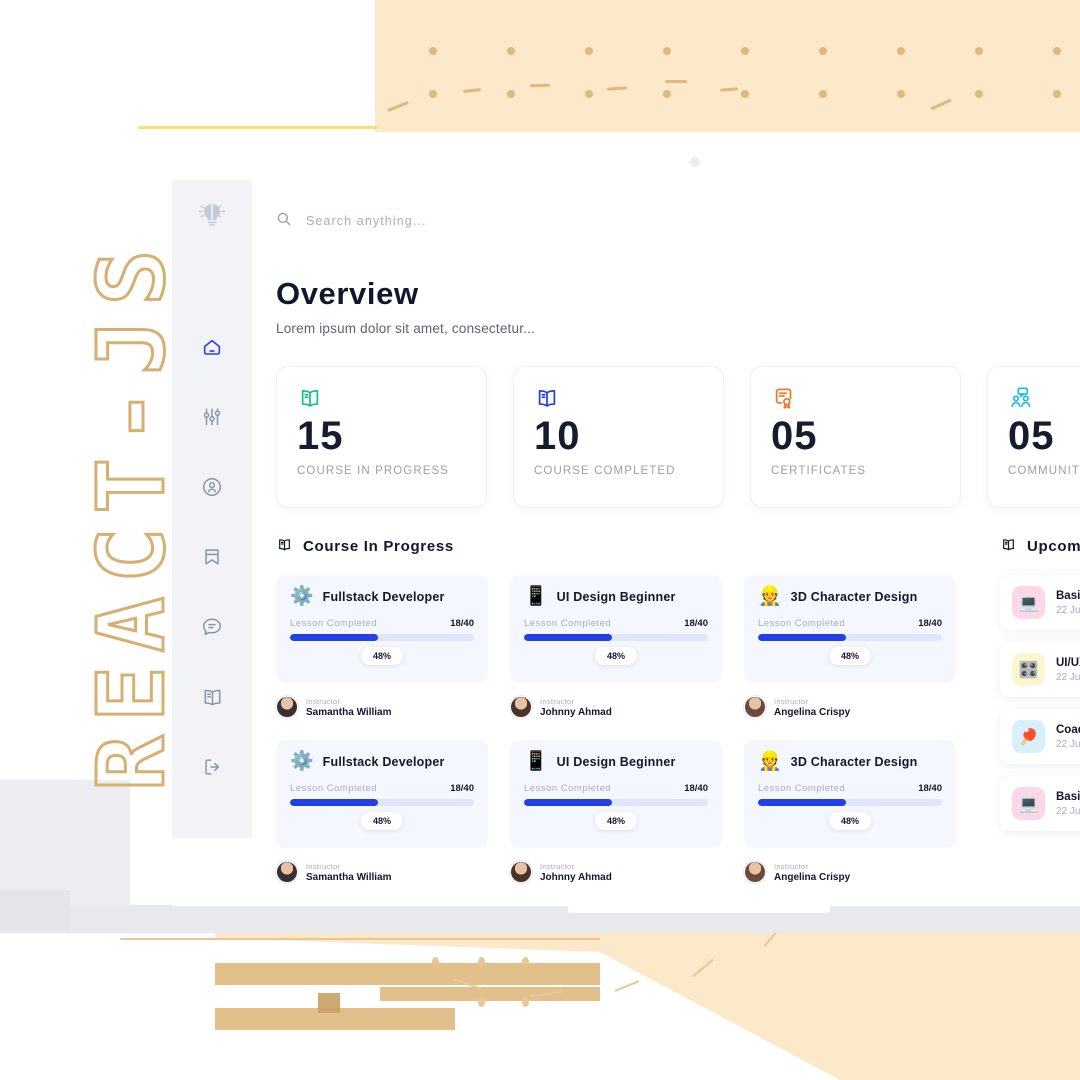 Image resolution: width=1080 pixels, height=1080 pixels. What do you see at coordinates (850, 872) in the screenshot?
I see `instructor-row: Instructor Angelina Crispy` at bounding box center [850, 872].